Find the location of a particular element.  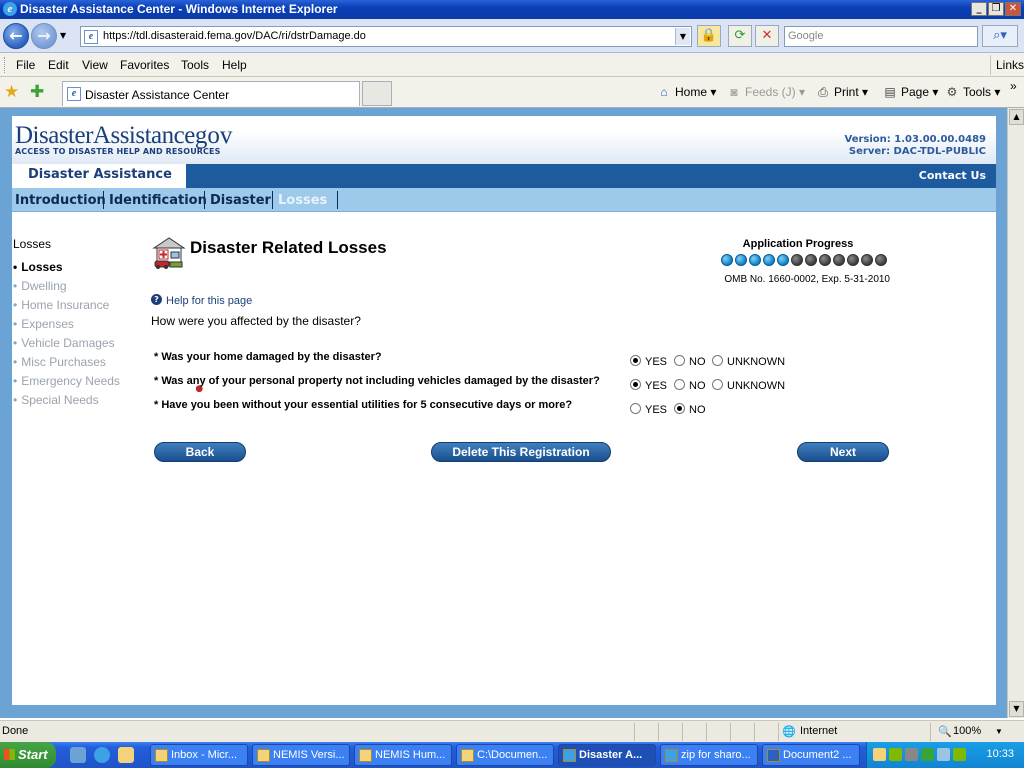

scroll-up-icon: ▲ is located at coordinates (1016, 117).